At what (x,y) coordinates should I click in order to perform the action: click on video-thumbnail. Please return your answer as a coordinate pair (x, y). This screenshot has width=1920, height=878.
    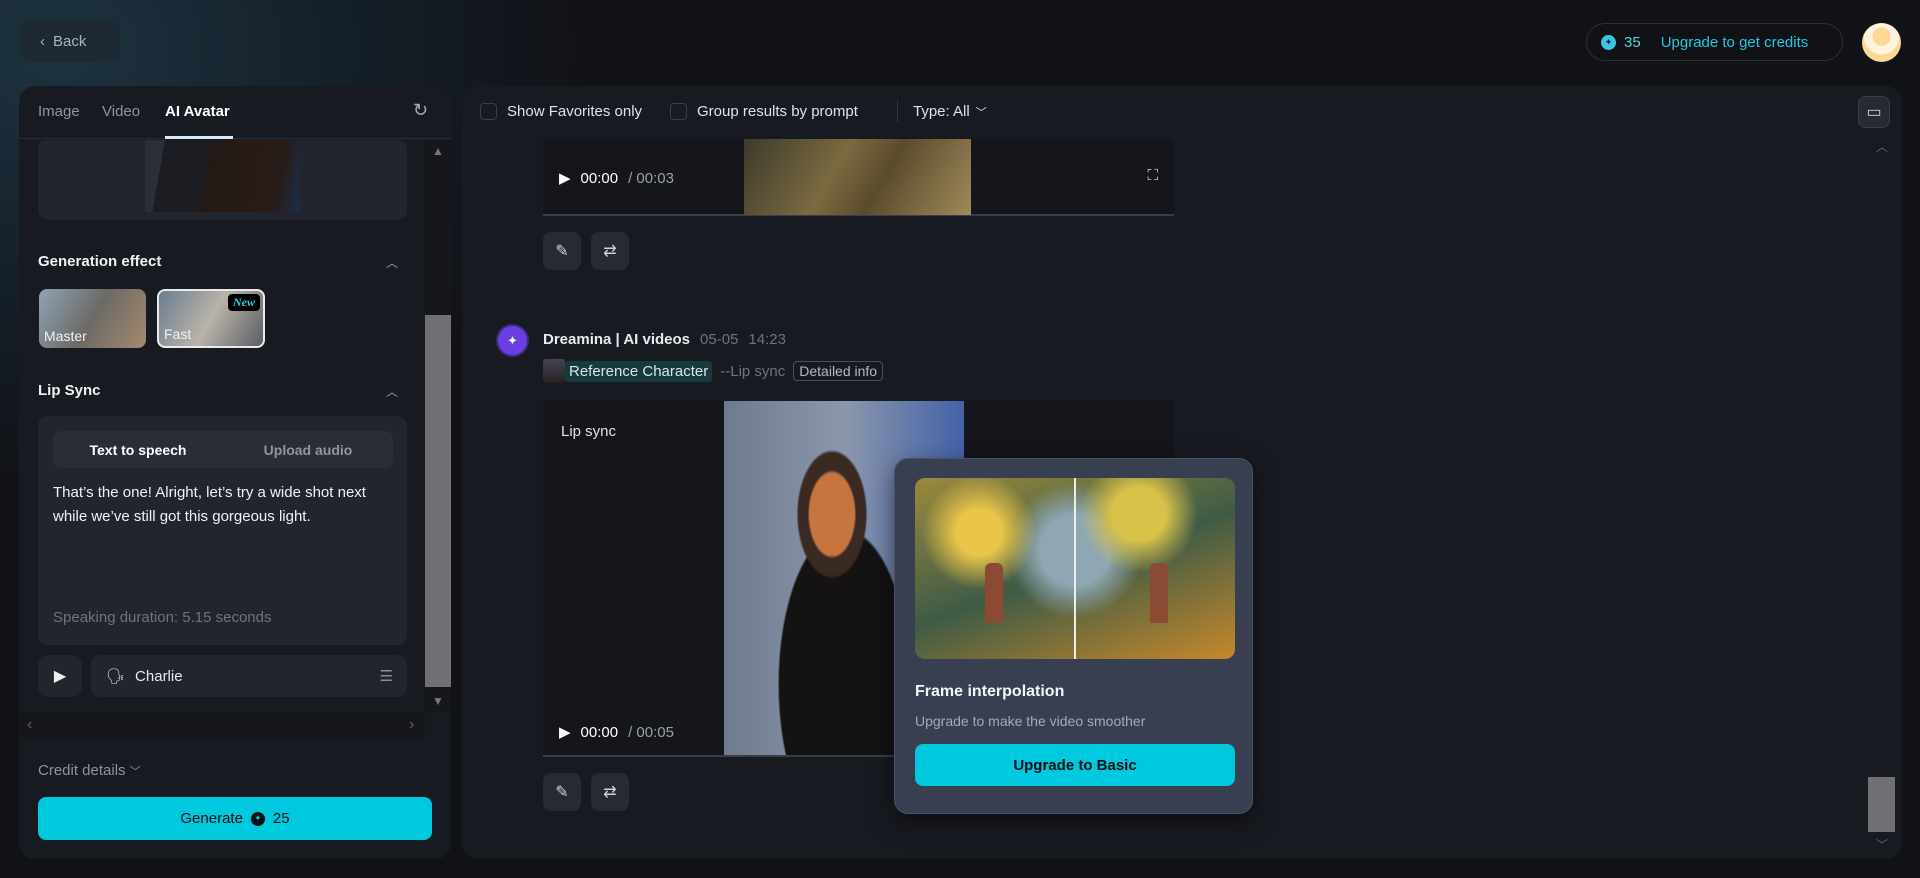
    Looking at the image, I should click on (857, 177).